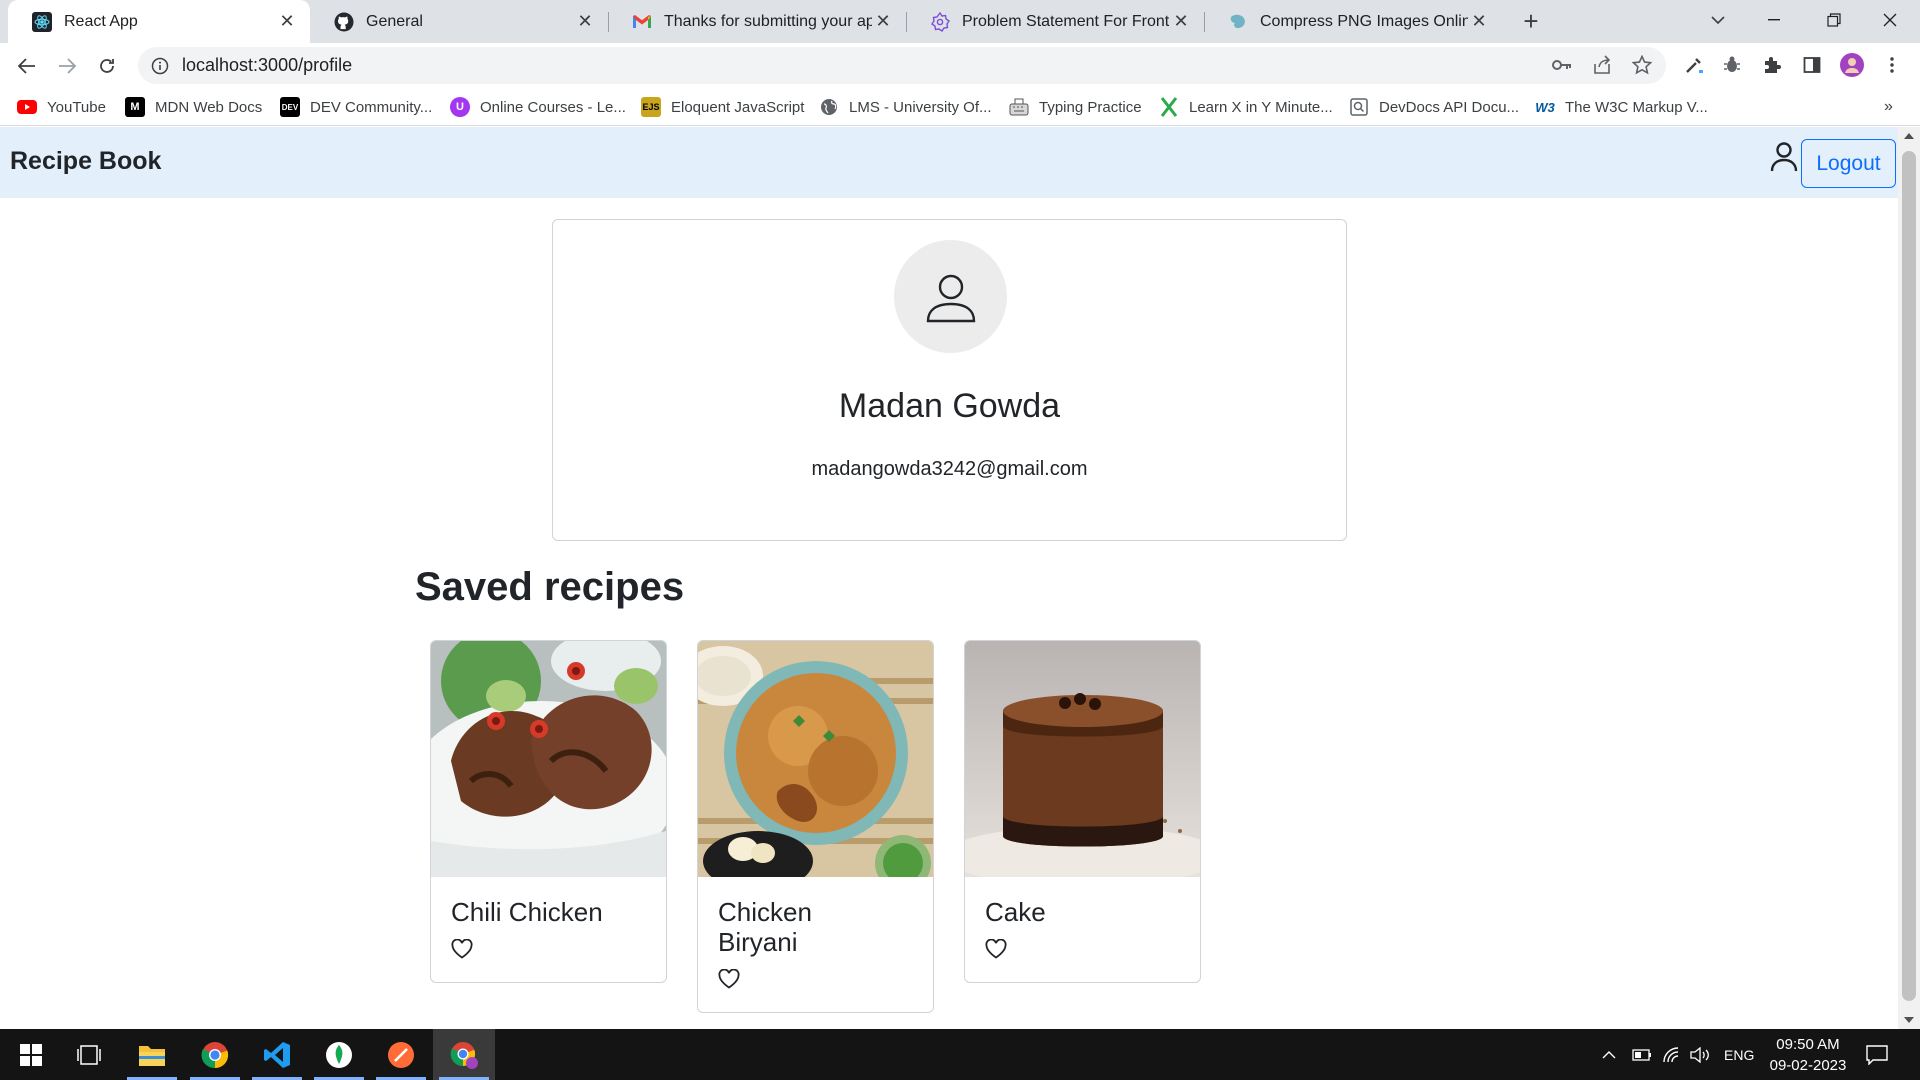 The height and width of the screenshot is (1080, 1920). I want to click on recipe-card: Chicken Biryani, so click(815, 826).